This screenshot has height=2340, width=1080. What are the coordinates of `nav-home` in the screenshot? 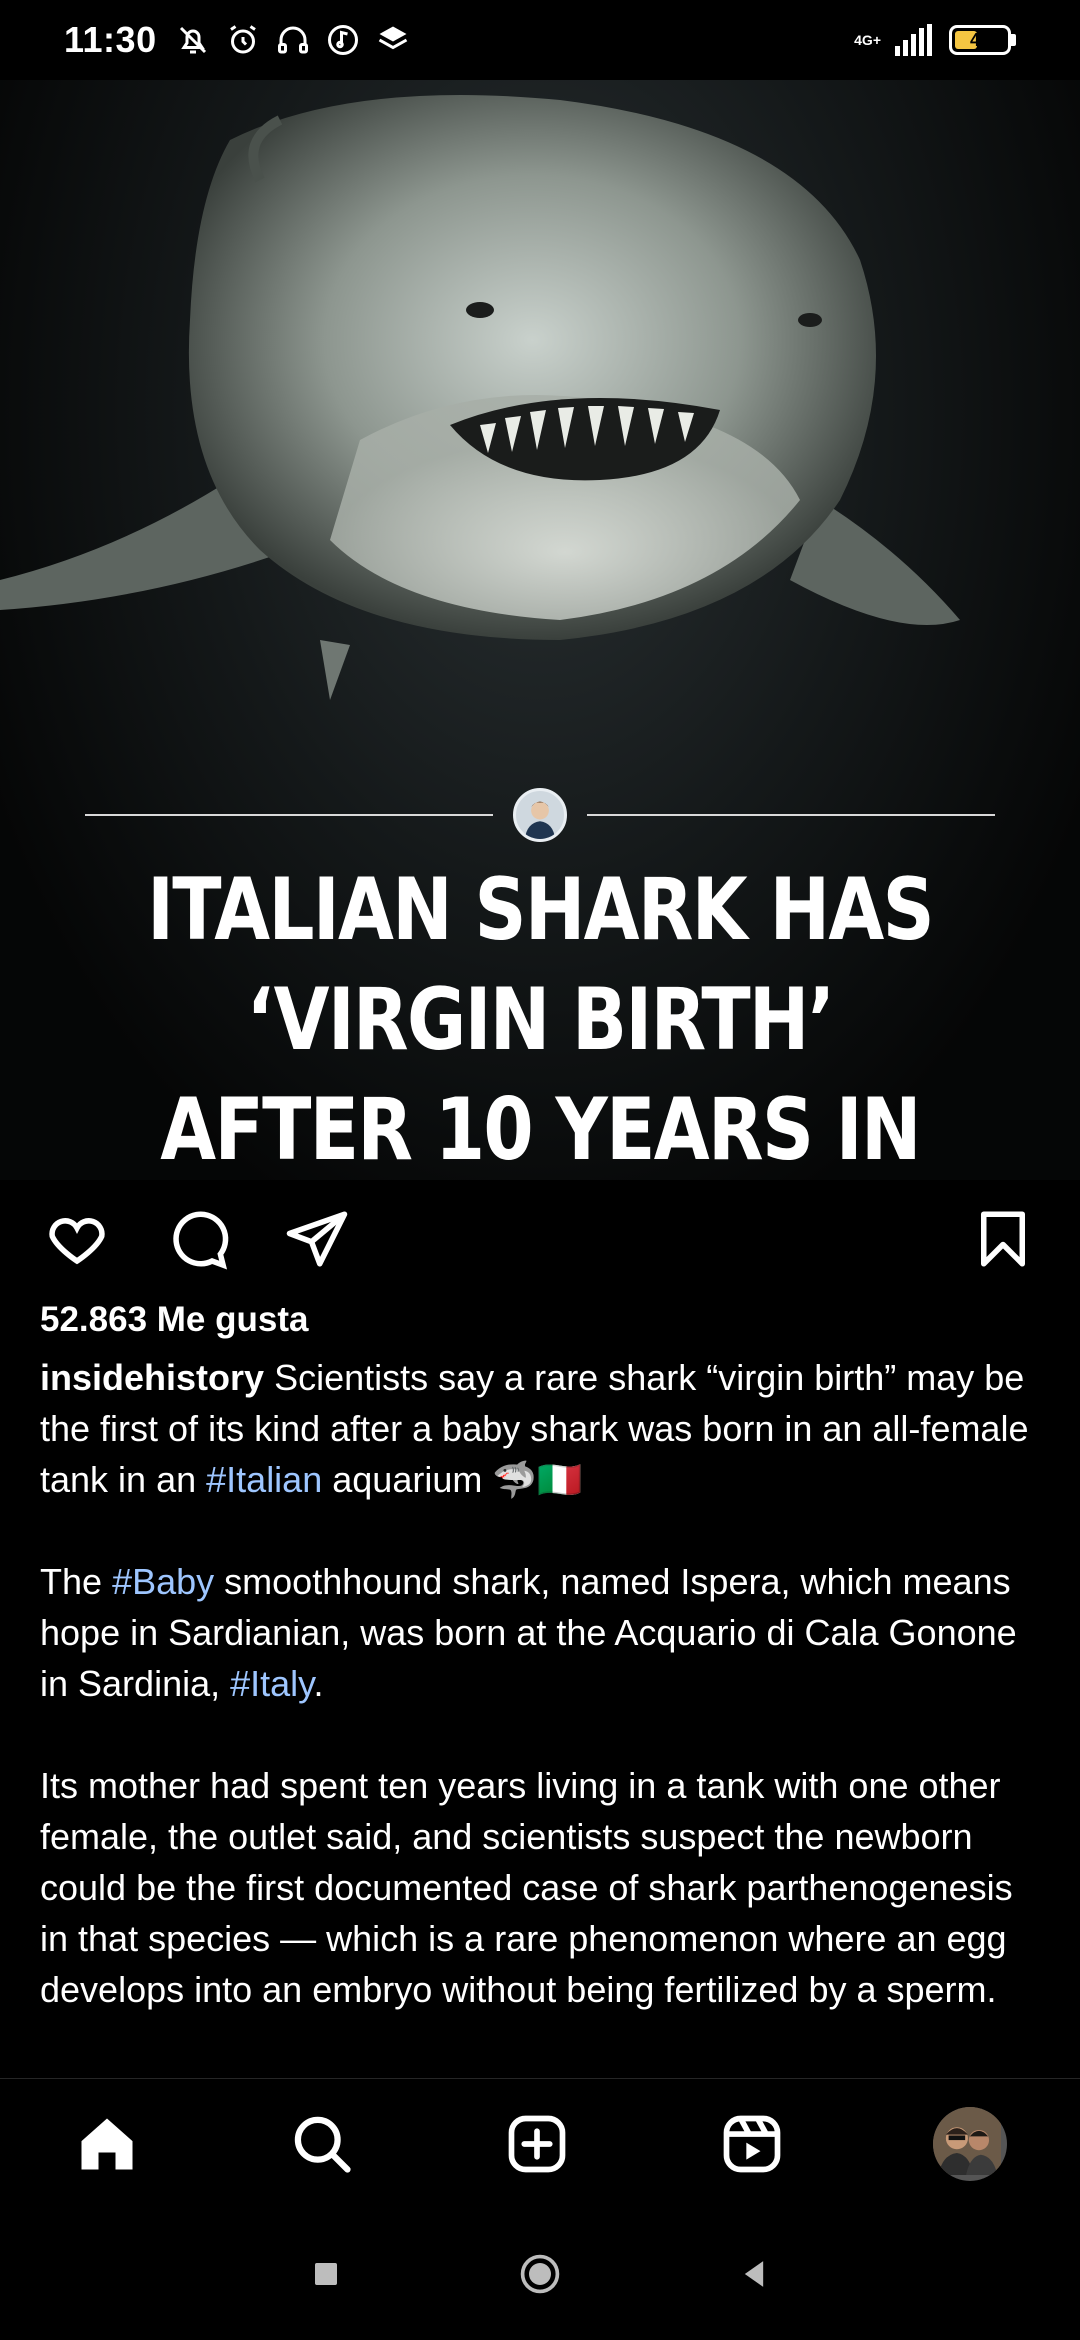 It's located at (107, 2144).